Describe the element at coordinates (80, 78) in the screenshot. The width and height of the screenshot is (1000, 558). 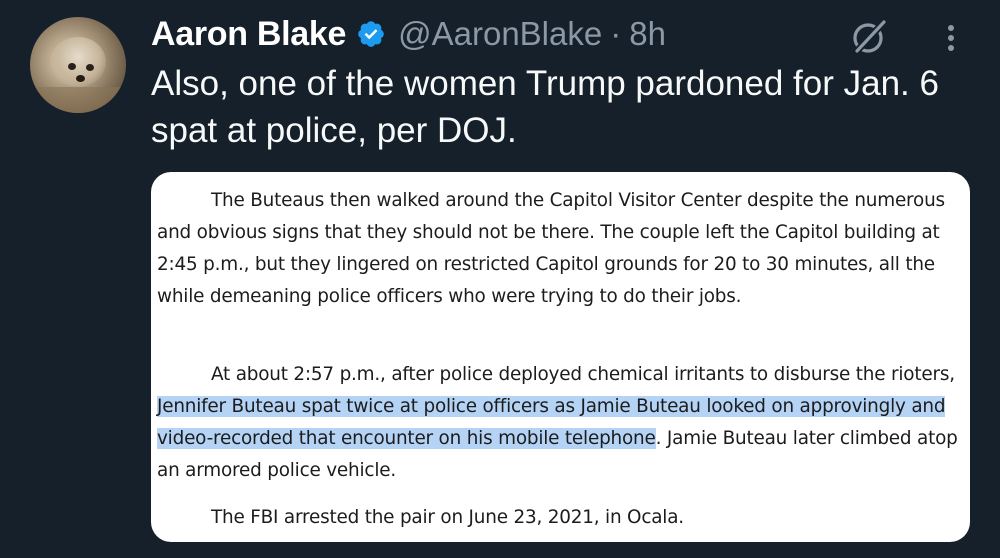
I see `avatar-dog-nose` at that location.